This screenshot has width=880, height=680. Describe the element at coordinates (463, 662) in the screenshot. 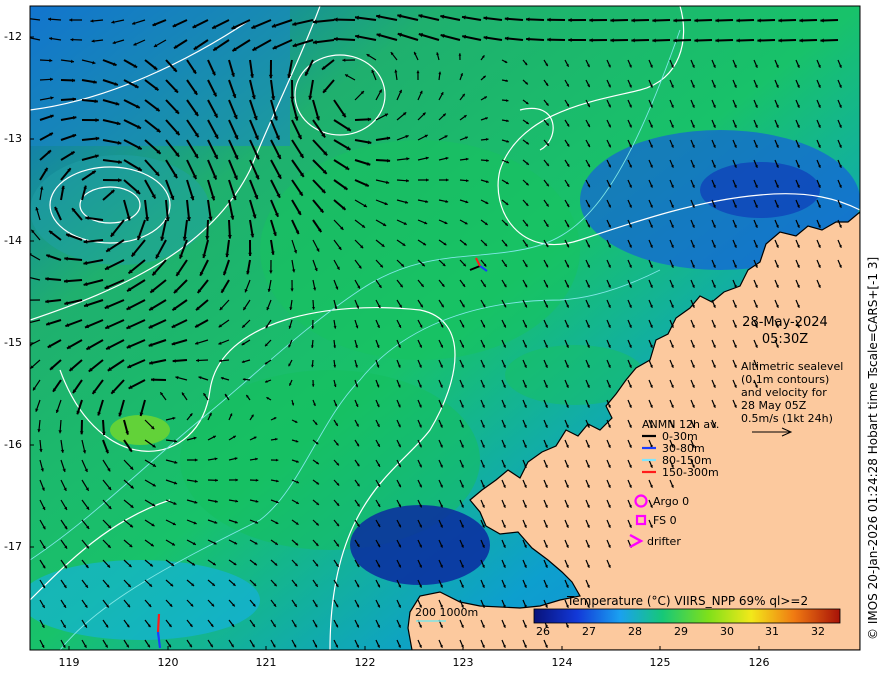

I see `lon-tick-label: 123` at that location.